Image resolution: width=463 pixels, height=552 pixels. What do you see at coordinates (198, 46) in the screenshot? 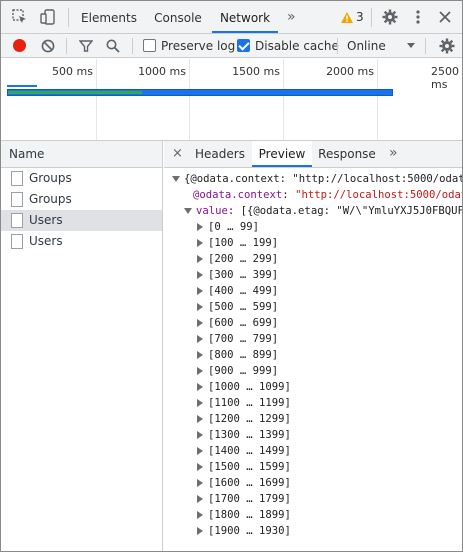
I see `preserve-log-label: Preserve log` at bounding box center [198, 46].